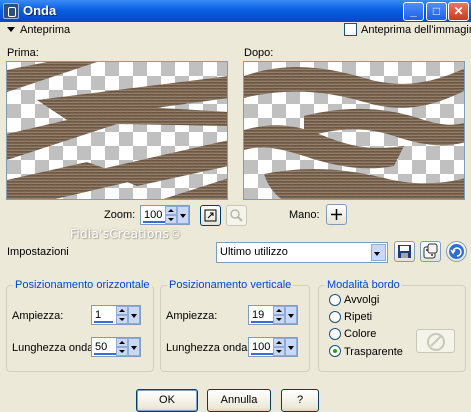 The height and width of the screenshot is (412, 471). Describe the element at coordinates (183, 215) in the screenshot. I see `zoom-dropdown-icon` at that location.